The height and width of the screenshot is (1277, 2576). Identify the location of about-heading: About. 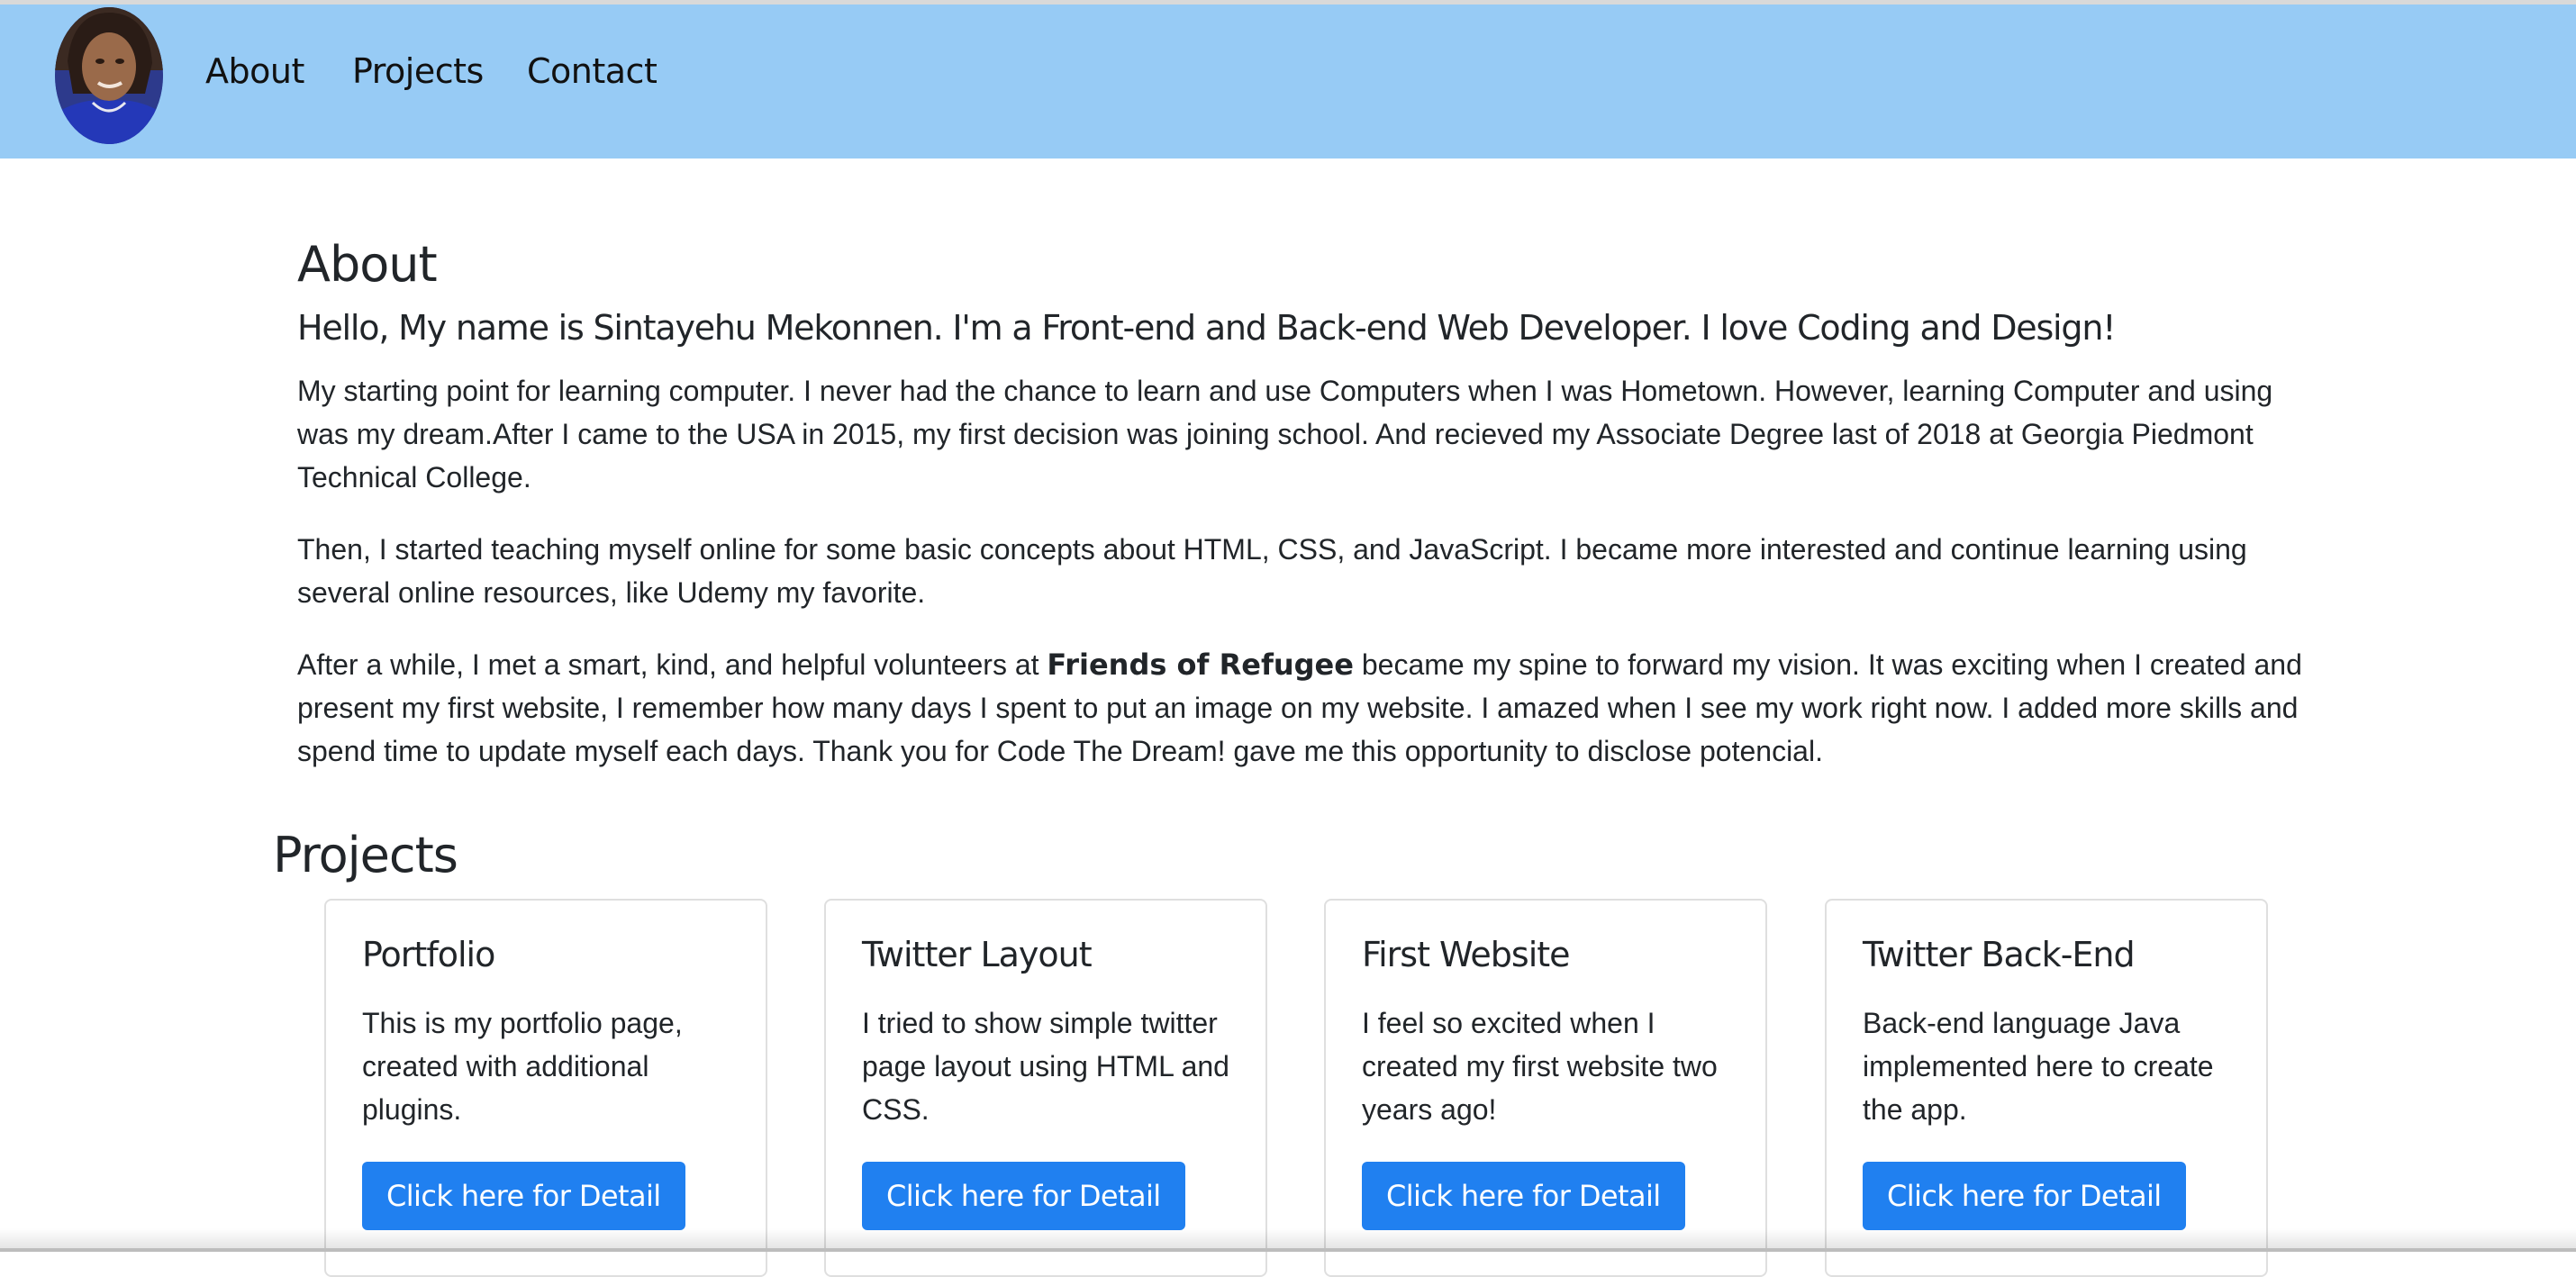
(367, 265).